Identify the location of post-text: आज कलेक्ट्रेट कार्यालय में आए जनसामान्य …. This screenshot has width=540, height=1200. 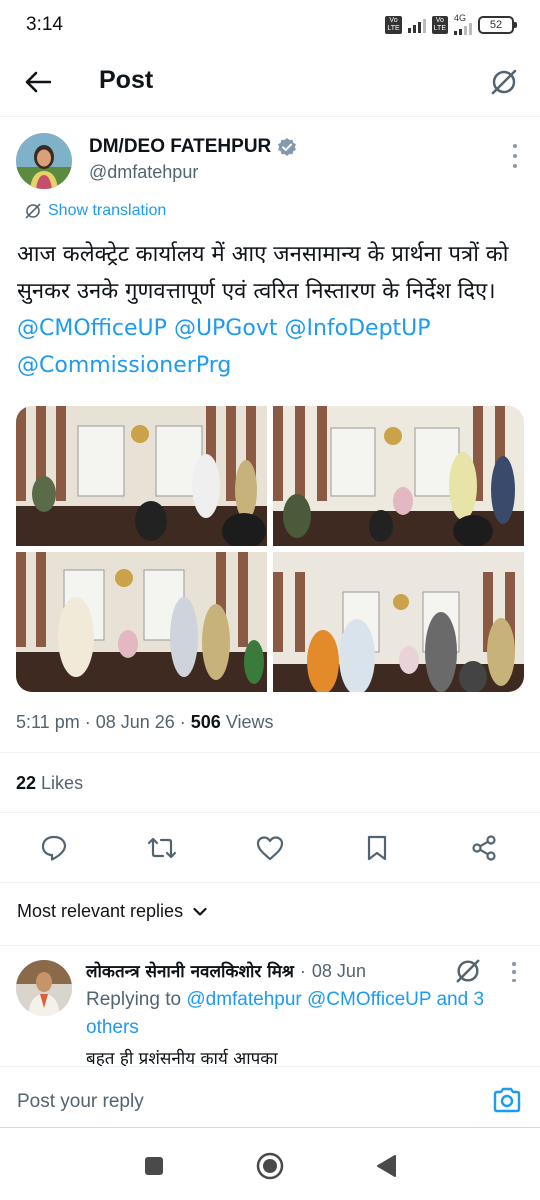
(269, 310).